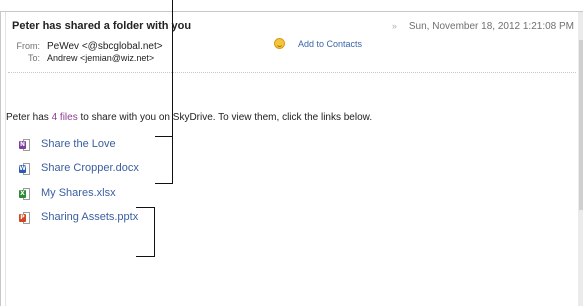 The image size is (583, 306). I want to click on add-to-contacts-label: Add to Contacts, so click(330, 44).